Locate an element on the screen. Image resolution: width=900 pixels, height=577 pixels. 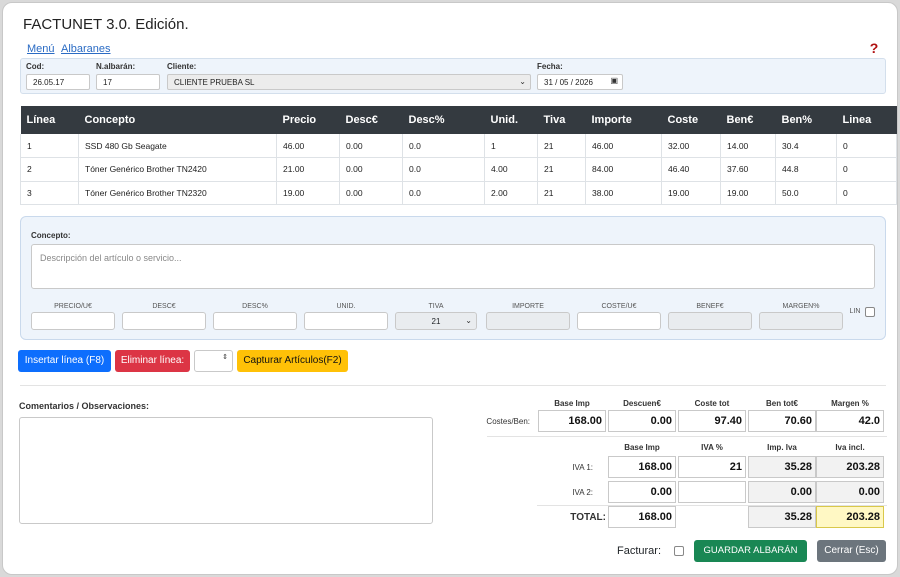
tiva-value: 21 is located at coordinates (436, 321).